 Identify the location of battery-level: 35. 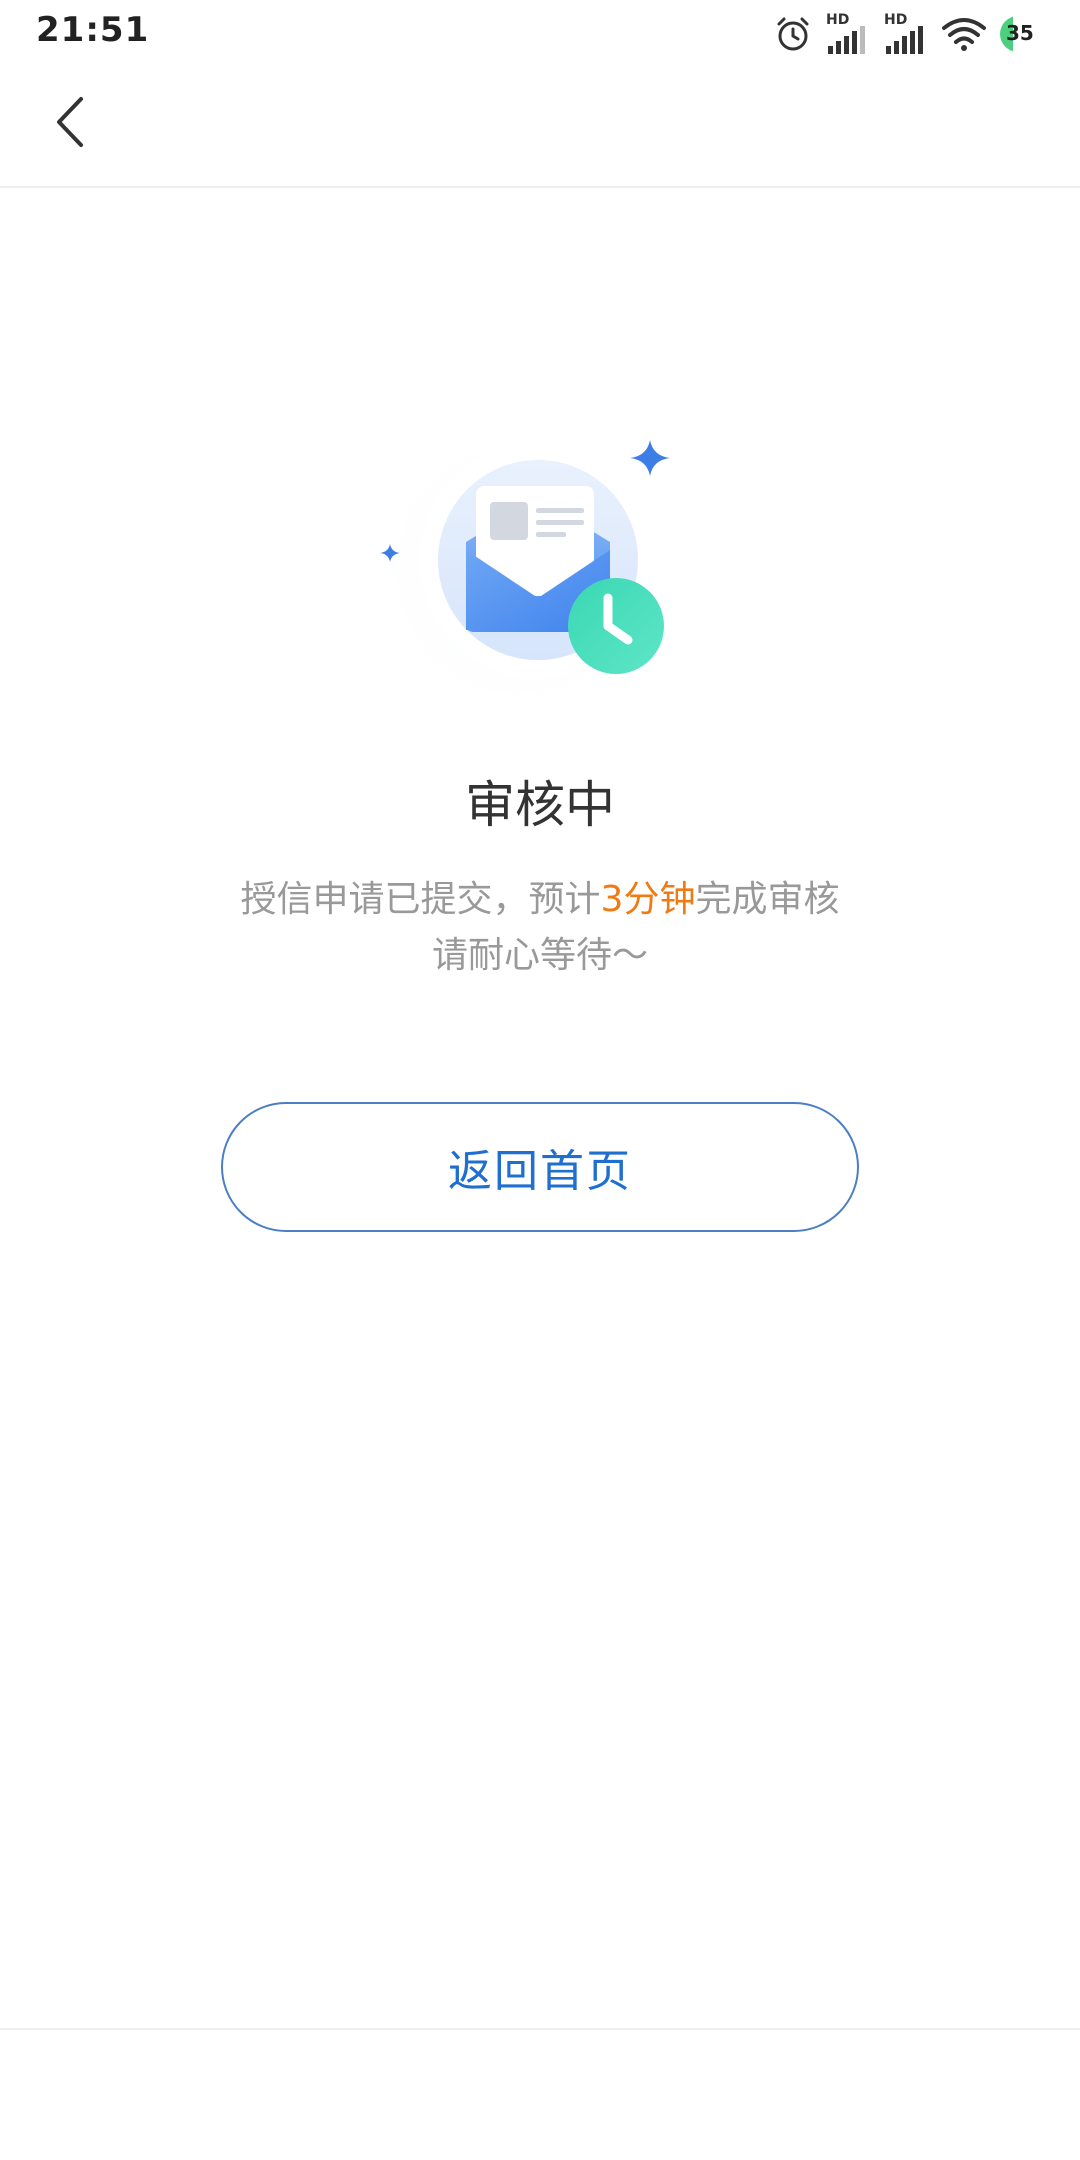
(1020, 33).